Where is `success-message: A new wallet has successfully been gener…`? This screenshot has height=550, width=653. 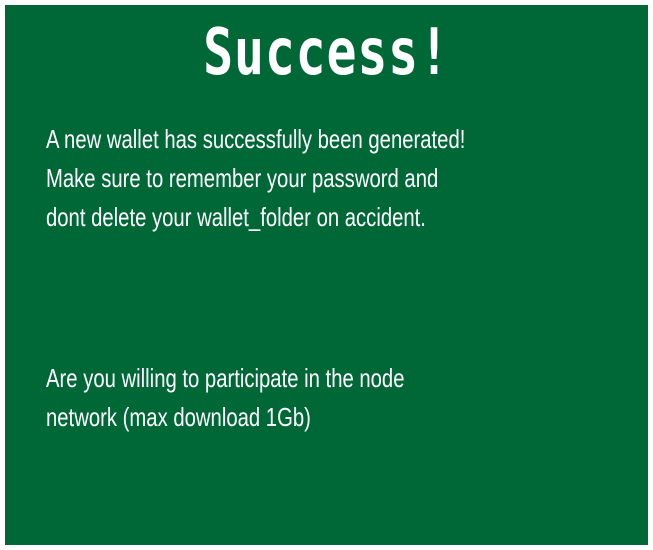 success-message: A new wallet has successfully been gener… is located at coordinates (255, 178).